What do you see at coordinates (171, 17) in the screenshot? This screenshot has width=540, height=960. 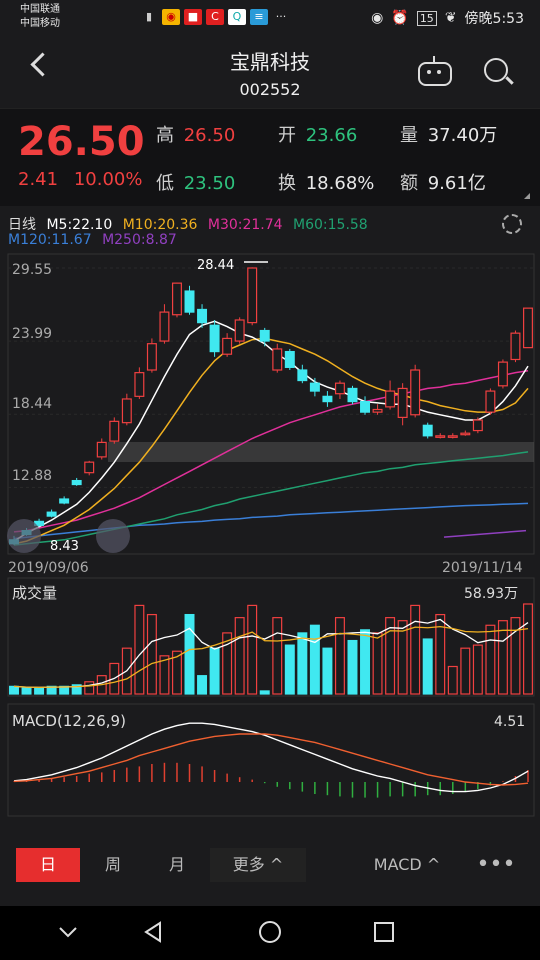 I see `weibo-icon: ◉` at bounding box center [171, 17].